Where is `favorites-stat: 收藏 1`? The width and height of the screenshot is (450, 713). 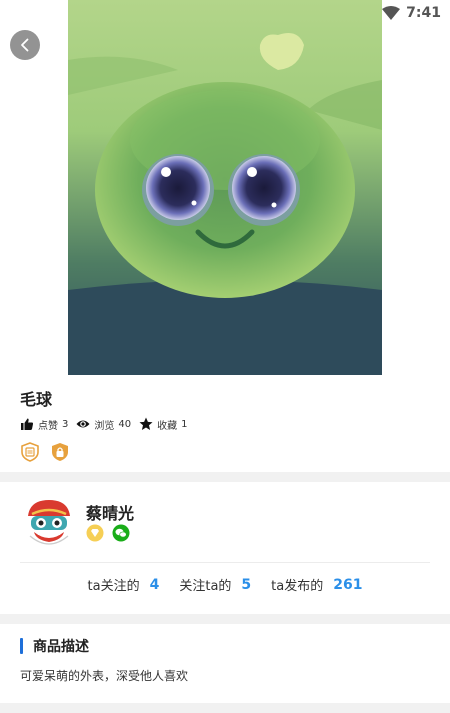 favorites-stat: 收藏 1 is located at coordinates (163, 424).